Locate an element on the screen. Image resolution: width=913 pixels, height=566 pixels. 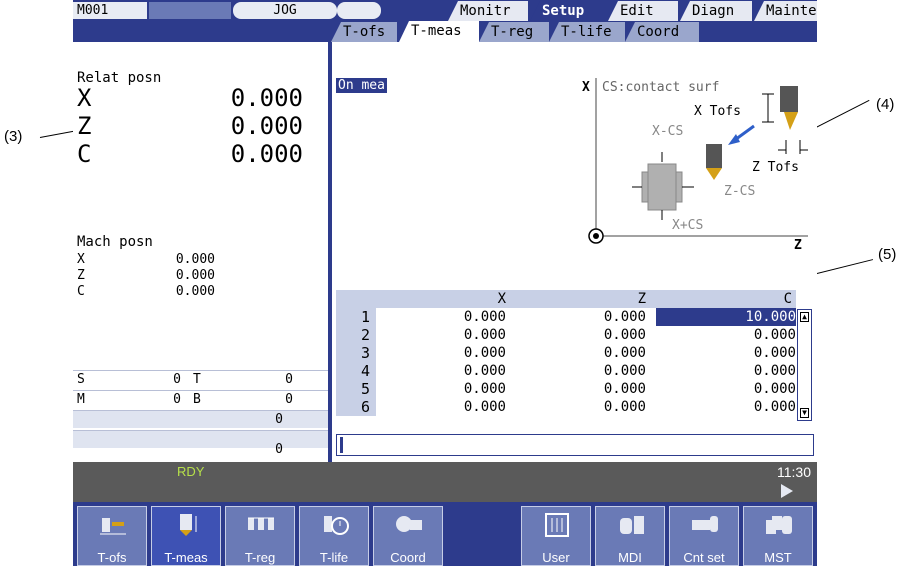
softkey-label: T-ofs is located at coordinates (112, 557).